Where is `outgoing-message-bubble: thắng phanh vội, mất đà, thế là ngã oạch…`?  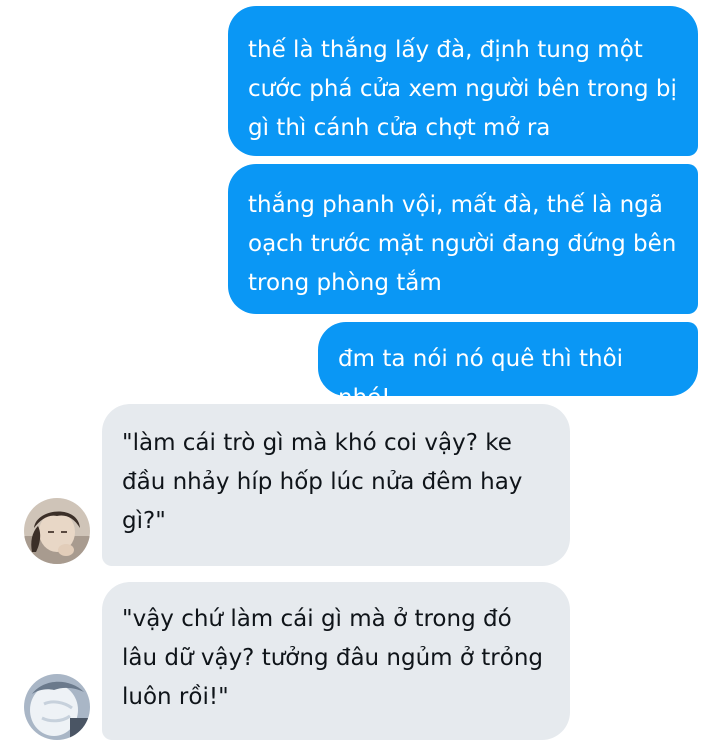
outgoing-message-bubble: thắng phanh vội, mất đà, thế là ngã oạch… is located at coordinates (463, 239).